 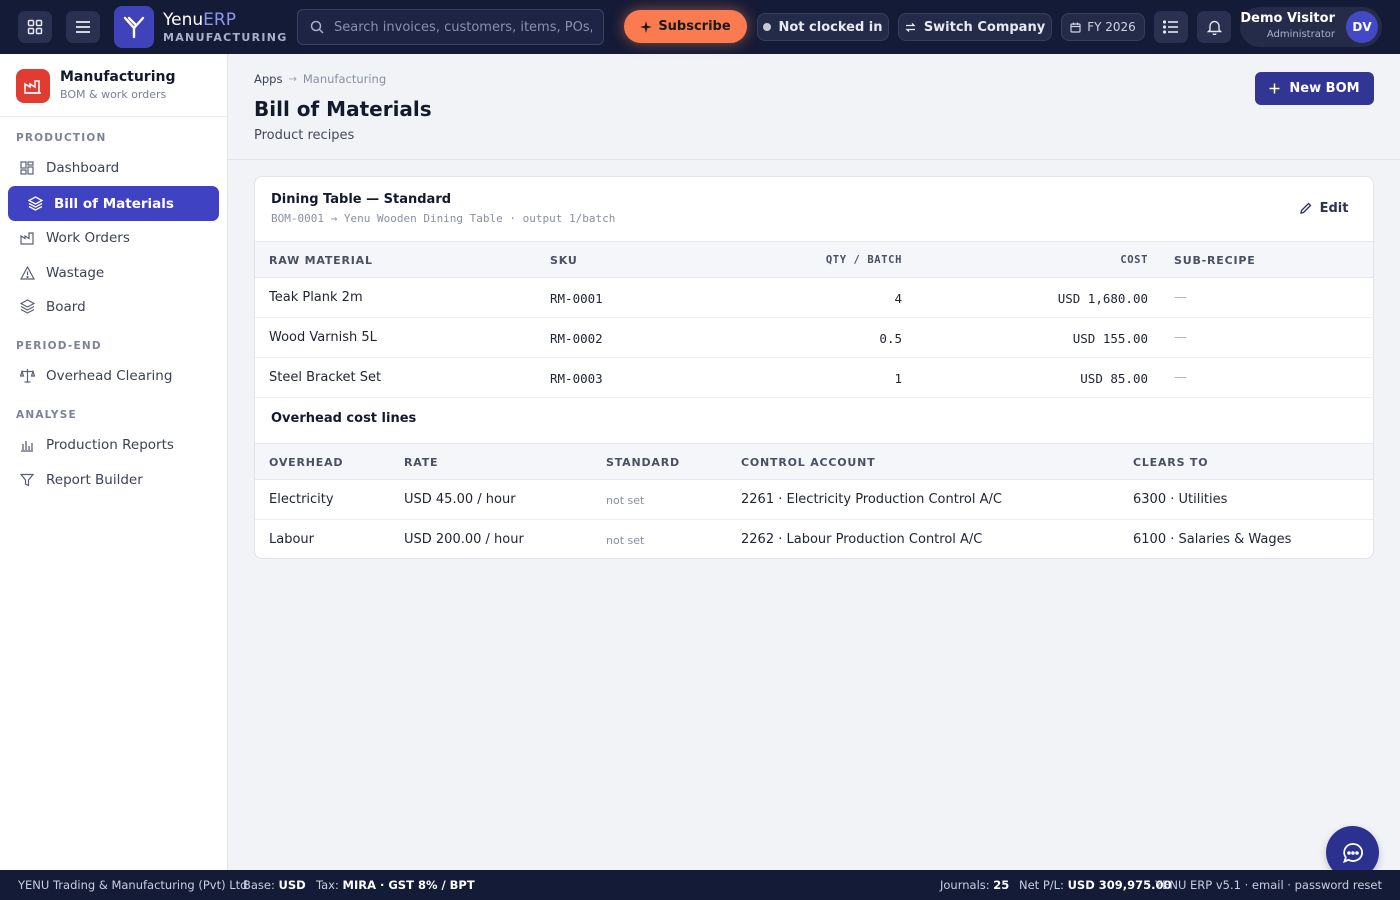 I want to click on material-qty: 1, so click(x=898, y=378).